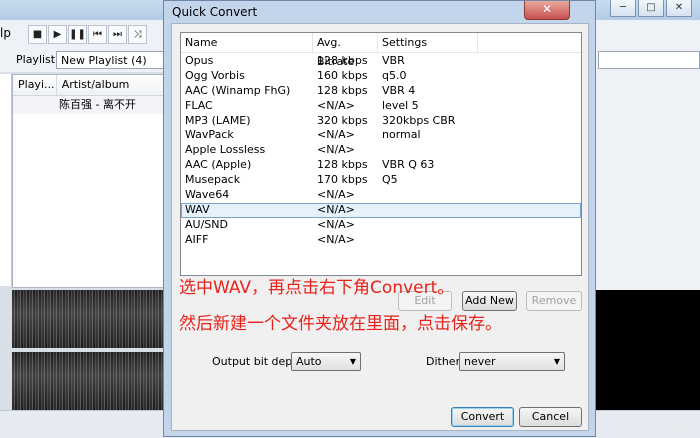  Describe the element at coordinates (679, 8) in the screenshot. I see `close-button: ✕` at that location.